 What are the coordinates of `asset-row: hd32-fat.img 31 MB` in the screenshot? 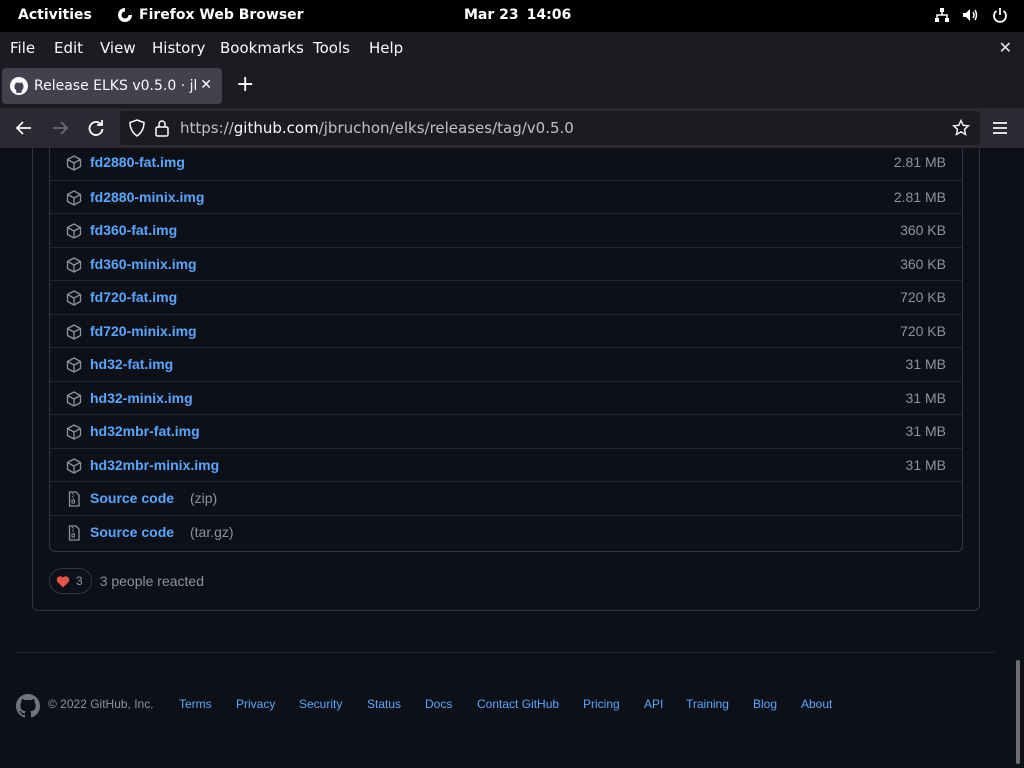 It's located at (506, 364).